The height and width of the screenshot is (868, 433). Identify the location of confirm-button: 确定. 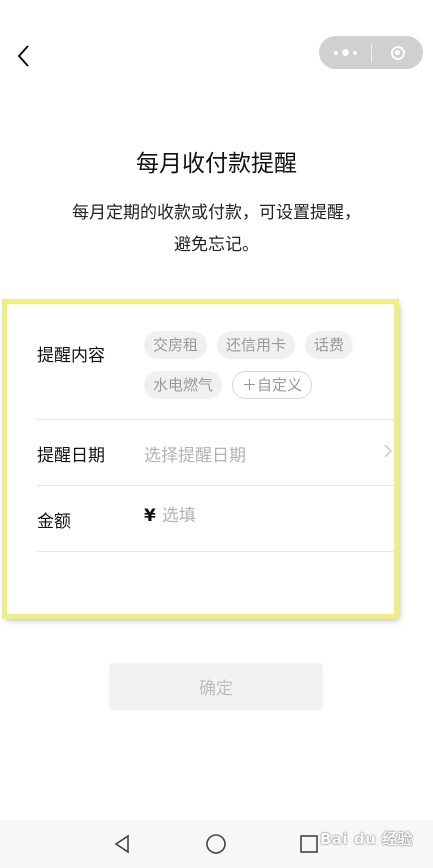
(216, 686).